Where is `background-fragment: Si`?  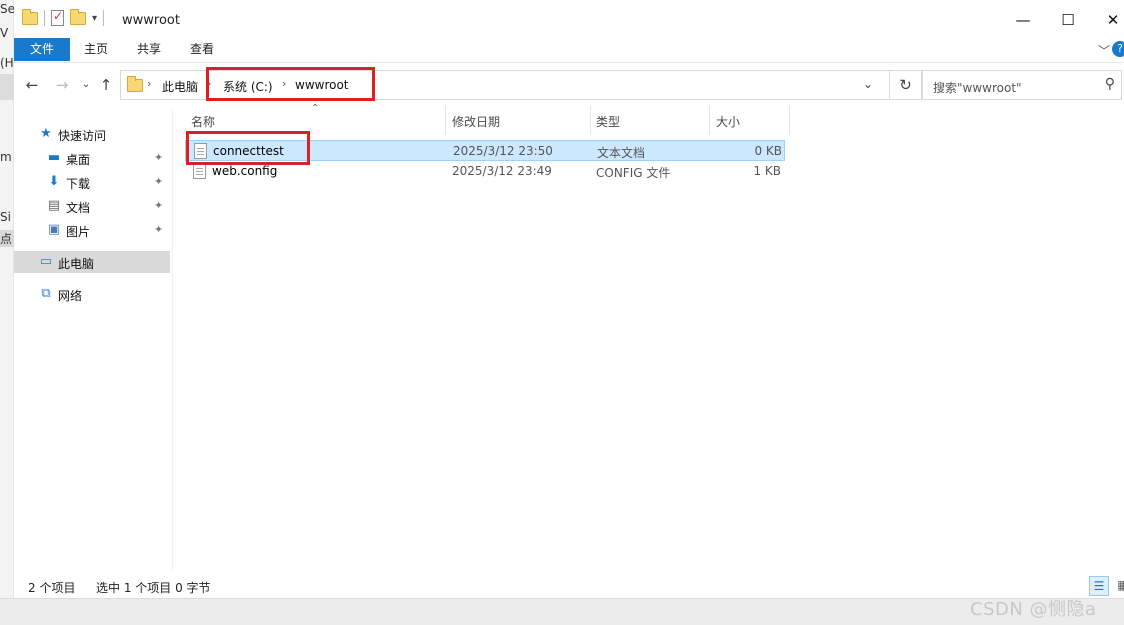 background-fragment: Si is located at coordinates (5, 217).